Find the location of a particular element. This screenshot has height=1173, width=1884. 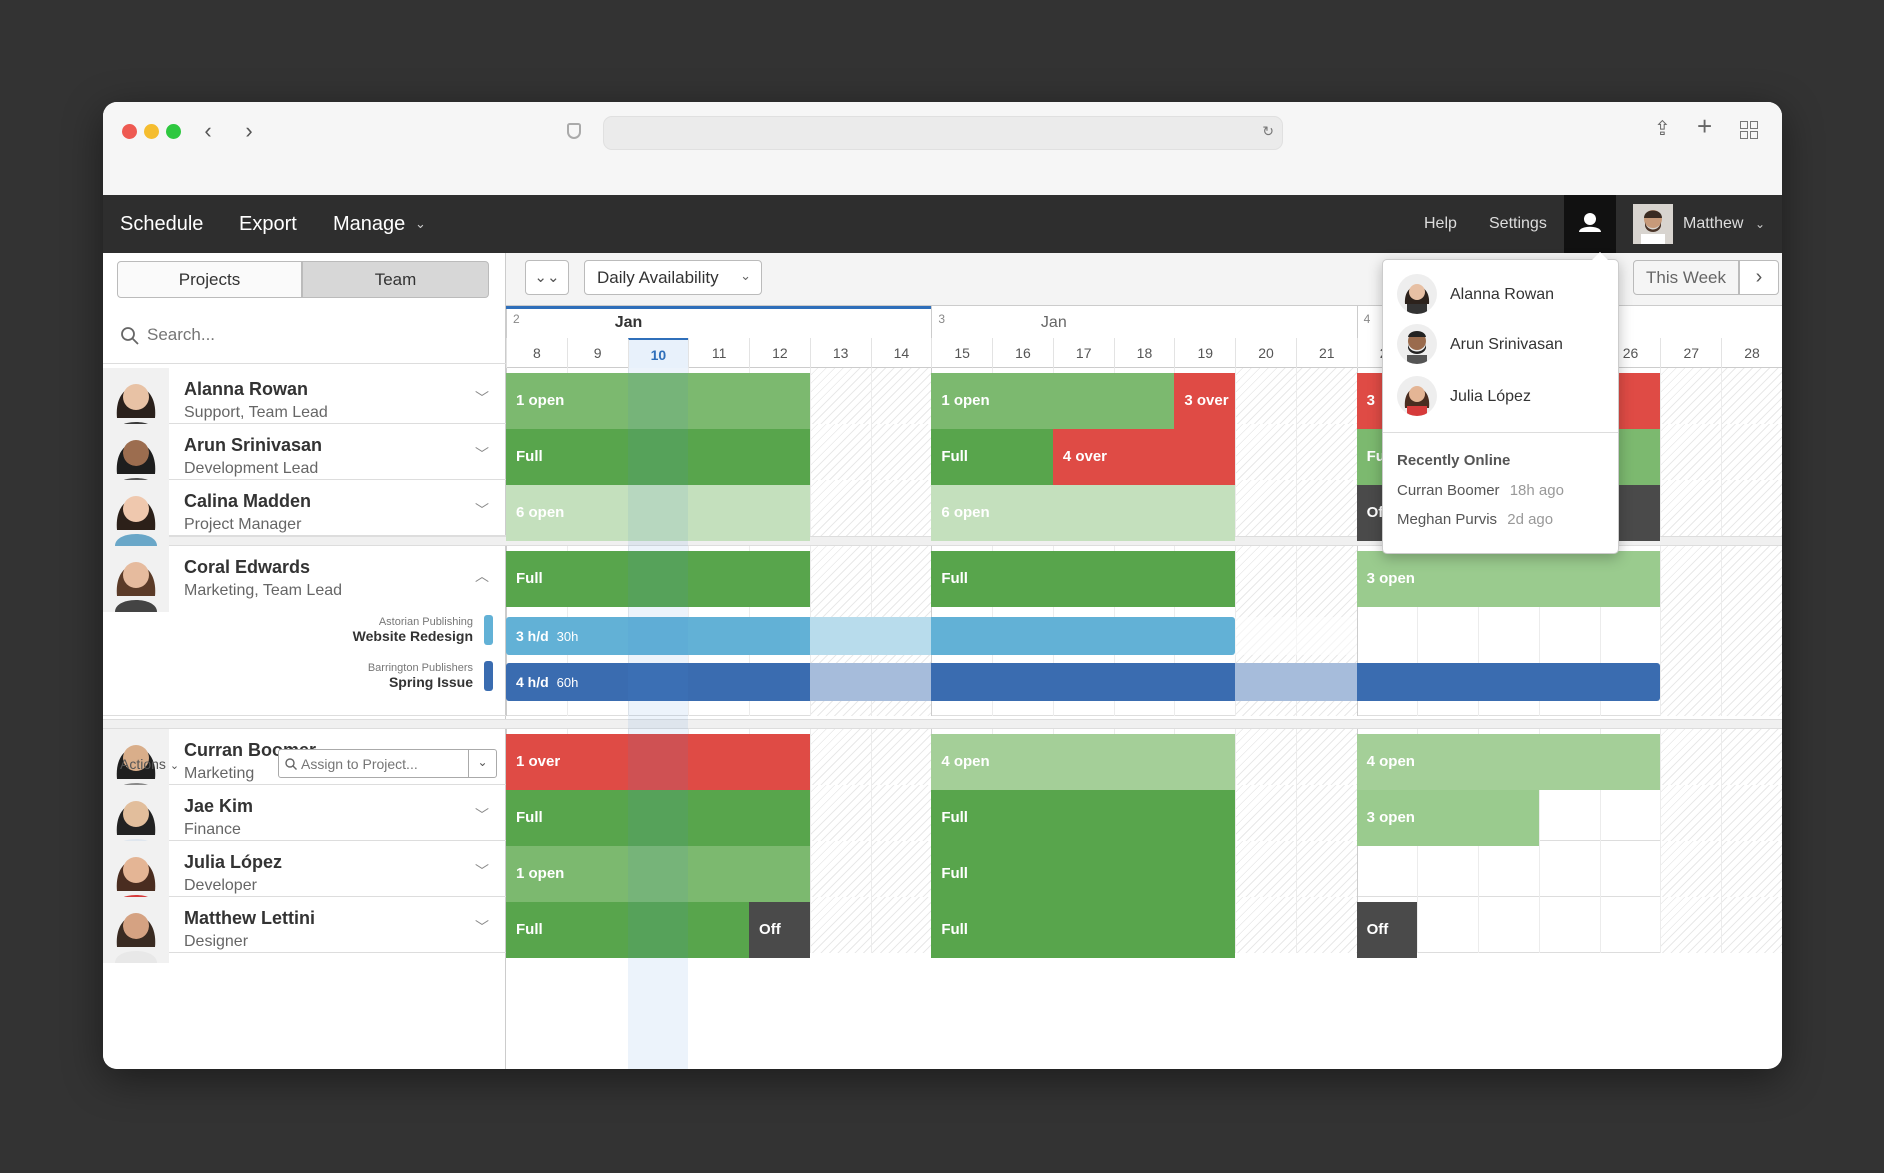

close-window-button is located at coordinates (129, 131).